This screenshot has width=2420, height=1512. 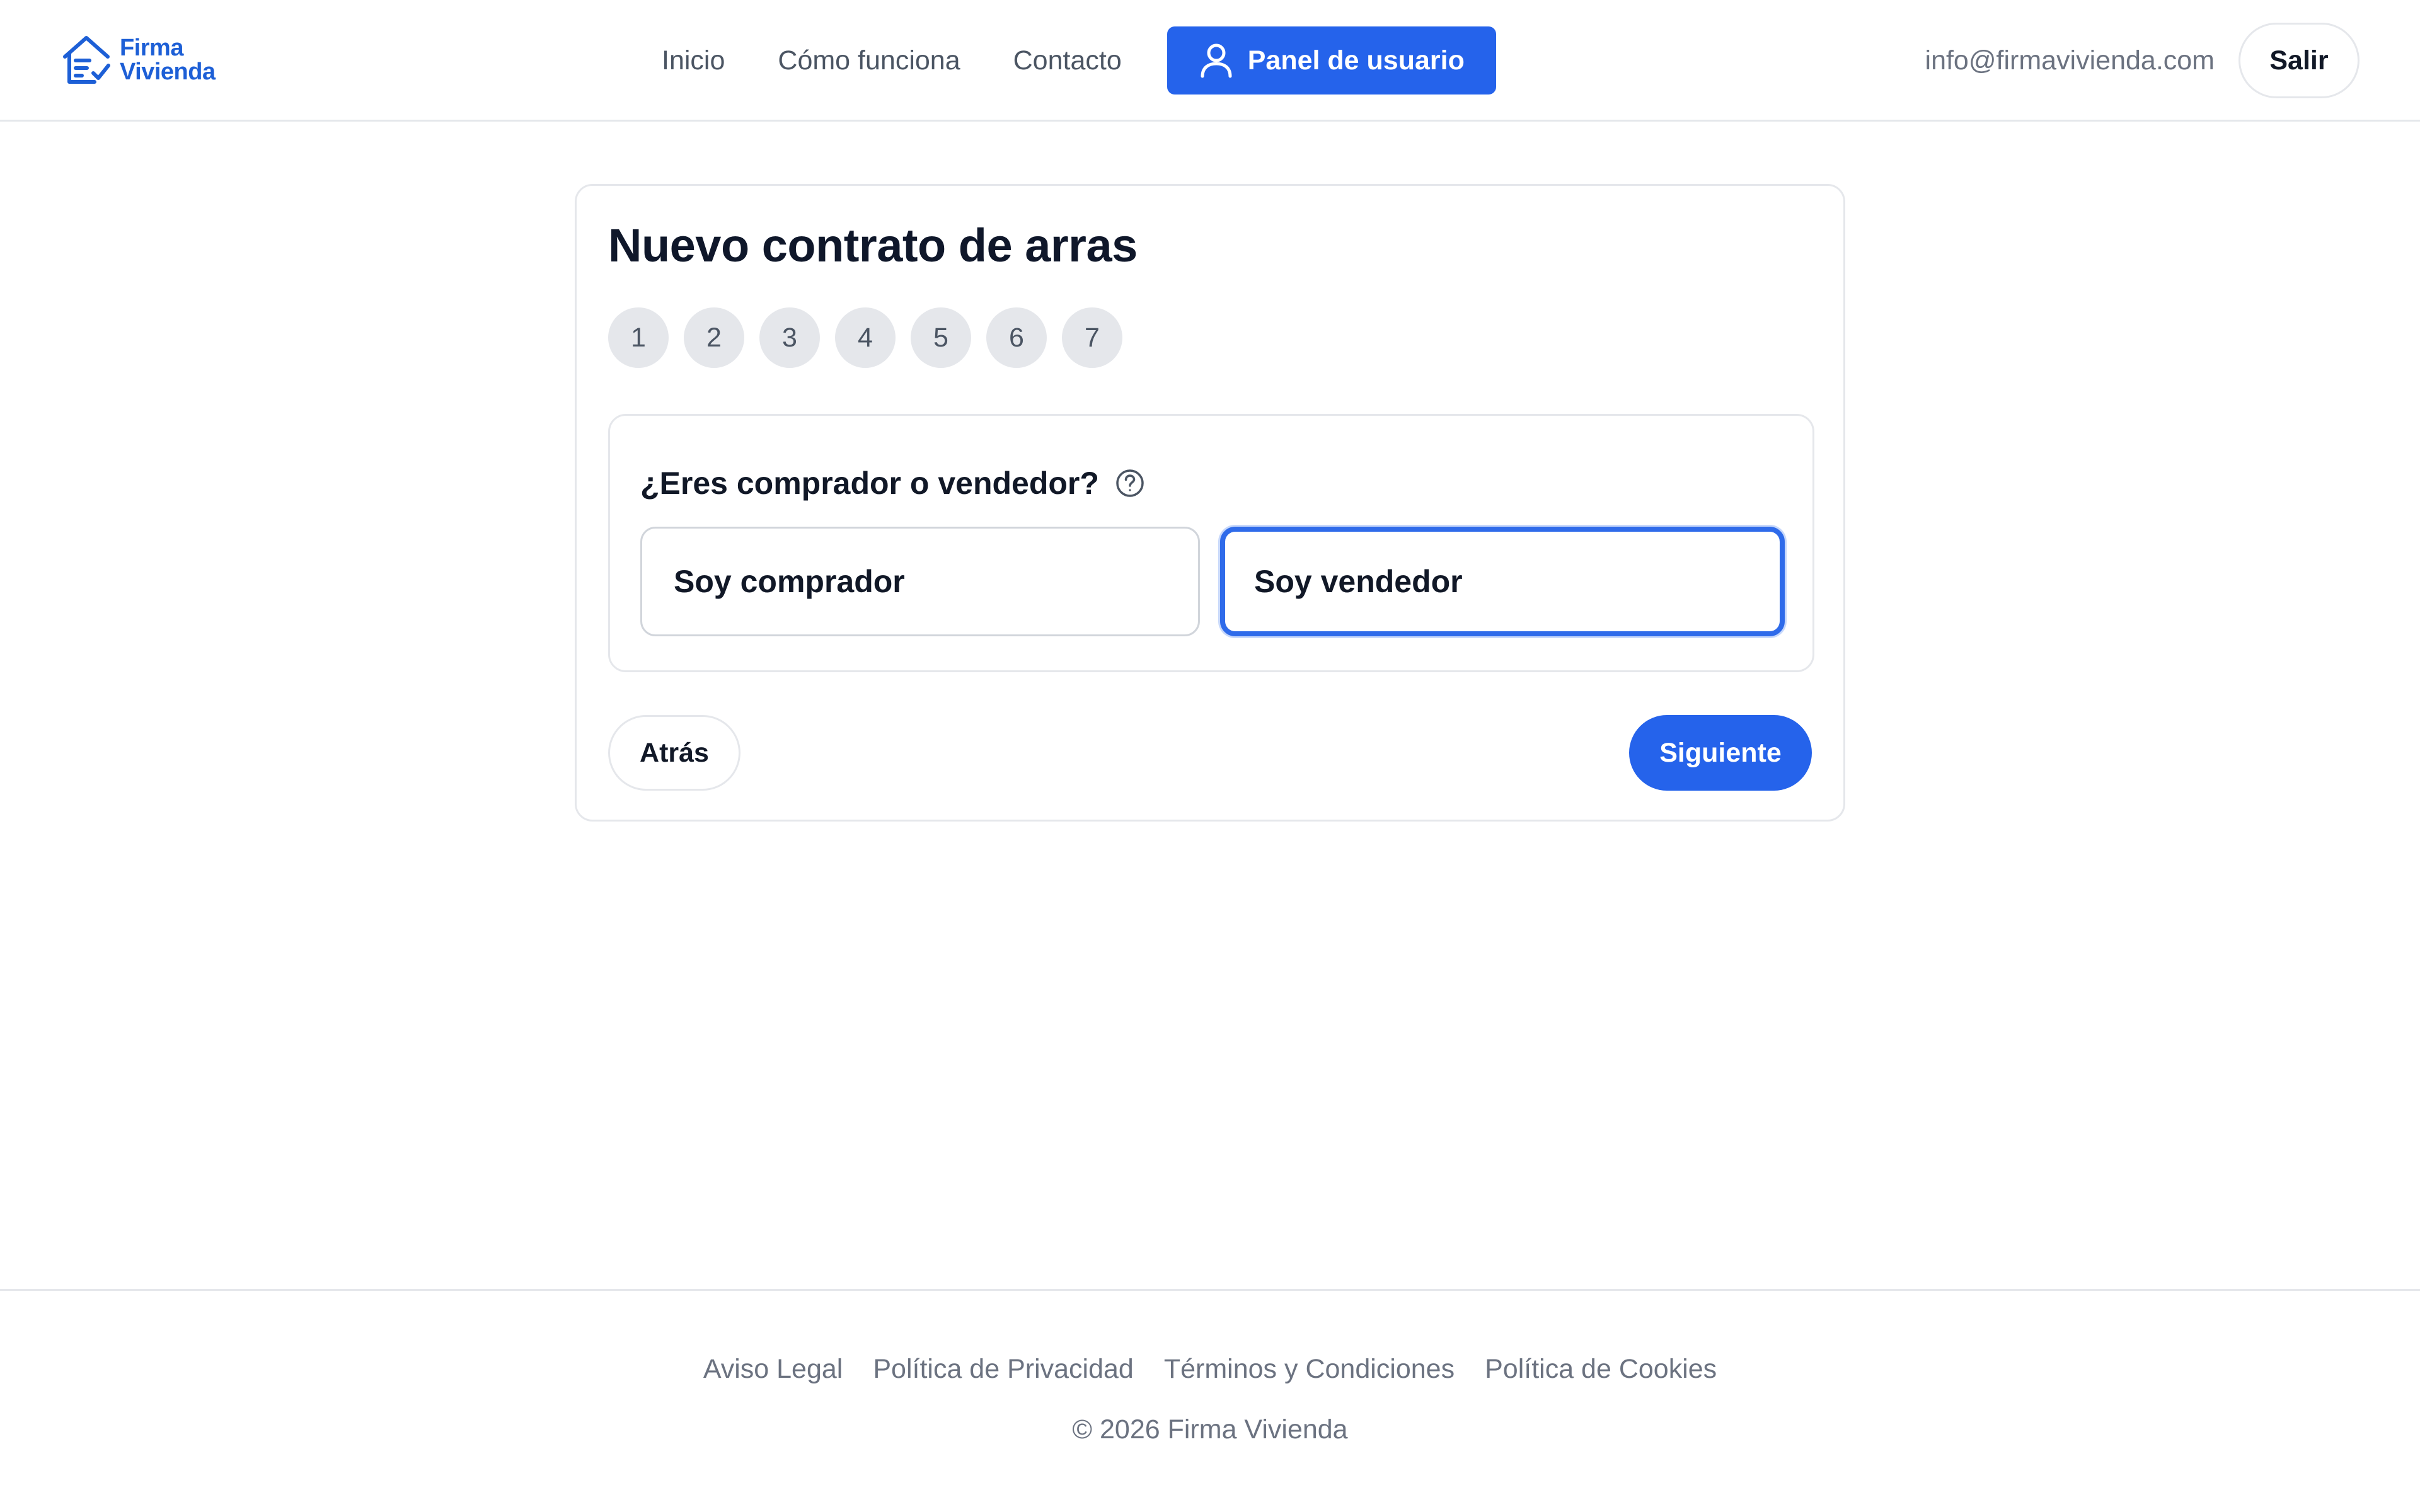 What do you see at coordinates (1210, 1429) in the screenshot?
I see `copyright-text: © 2026 Firma Vivienda` at bounding box center [1210, 1429].